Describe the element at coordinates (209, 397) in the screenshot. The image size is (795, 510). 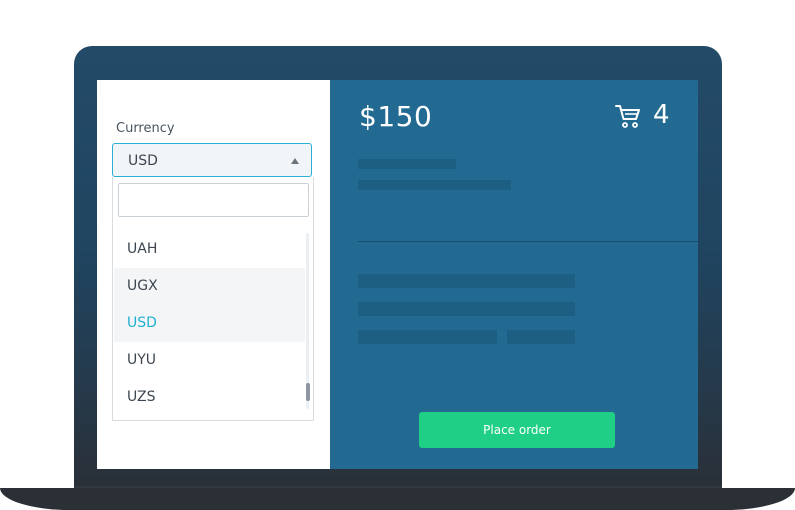
I see `currency-option-uzs: UZS` at that location.